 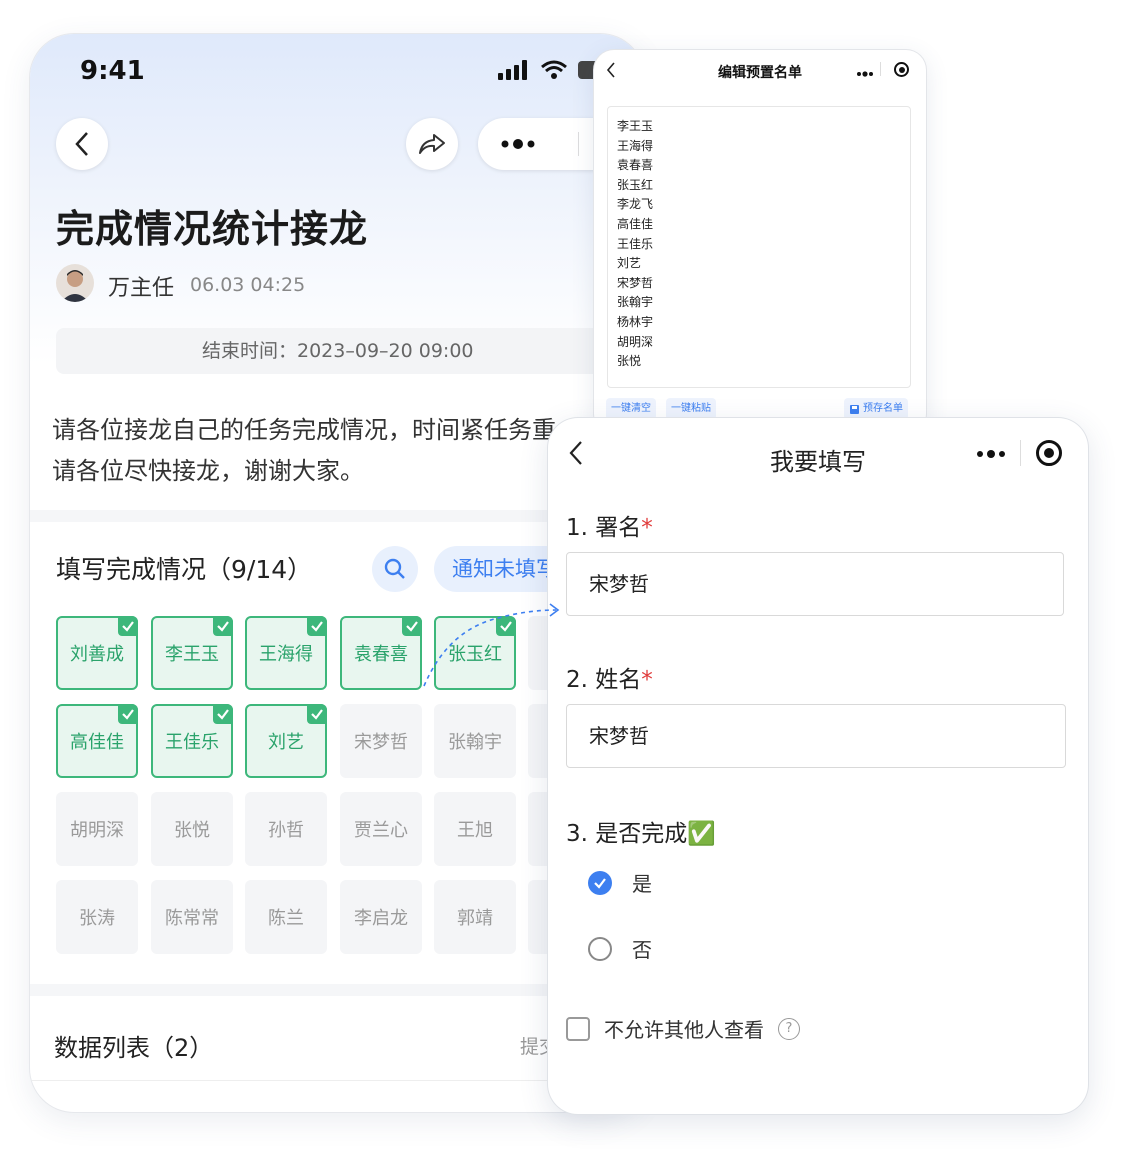 I want to click on chip-name: 刘艺, so click(x=286, y=742).